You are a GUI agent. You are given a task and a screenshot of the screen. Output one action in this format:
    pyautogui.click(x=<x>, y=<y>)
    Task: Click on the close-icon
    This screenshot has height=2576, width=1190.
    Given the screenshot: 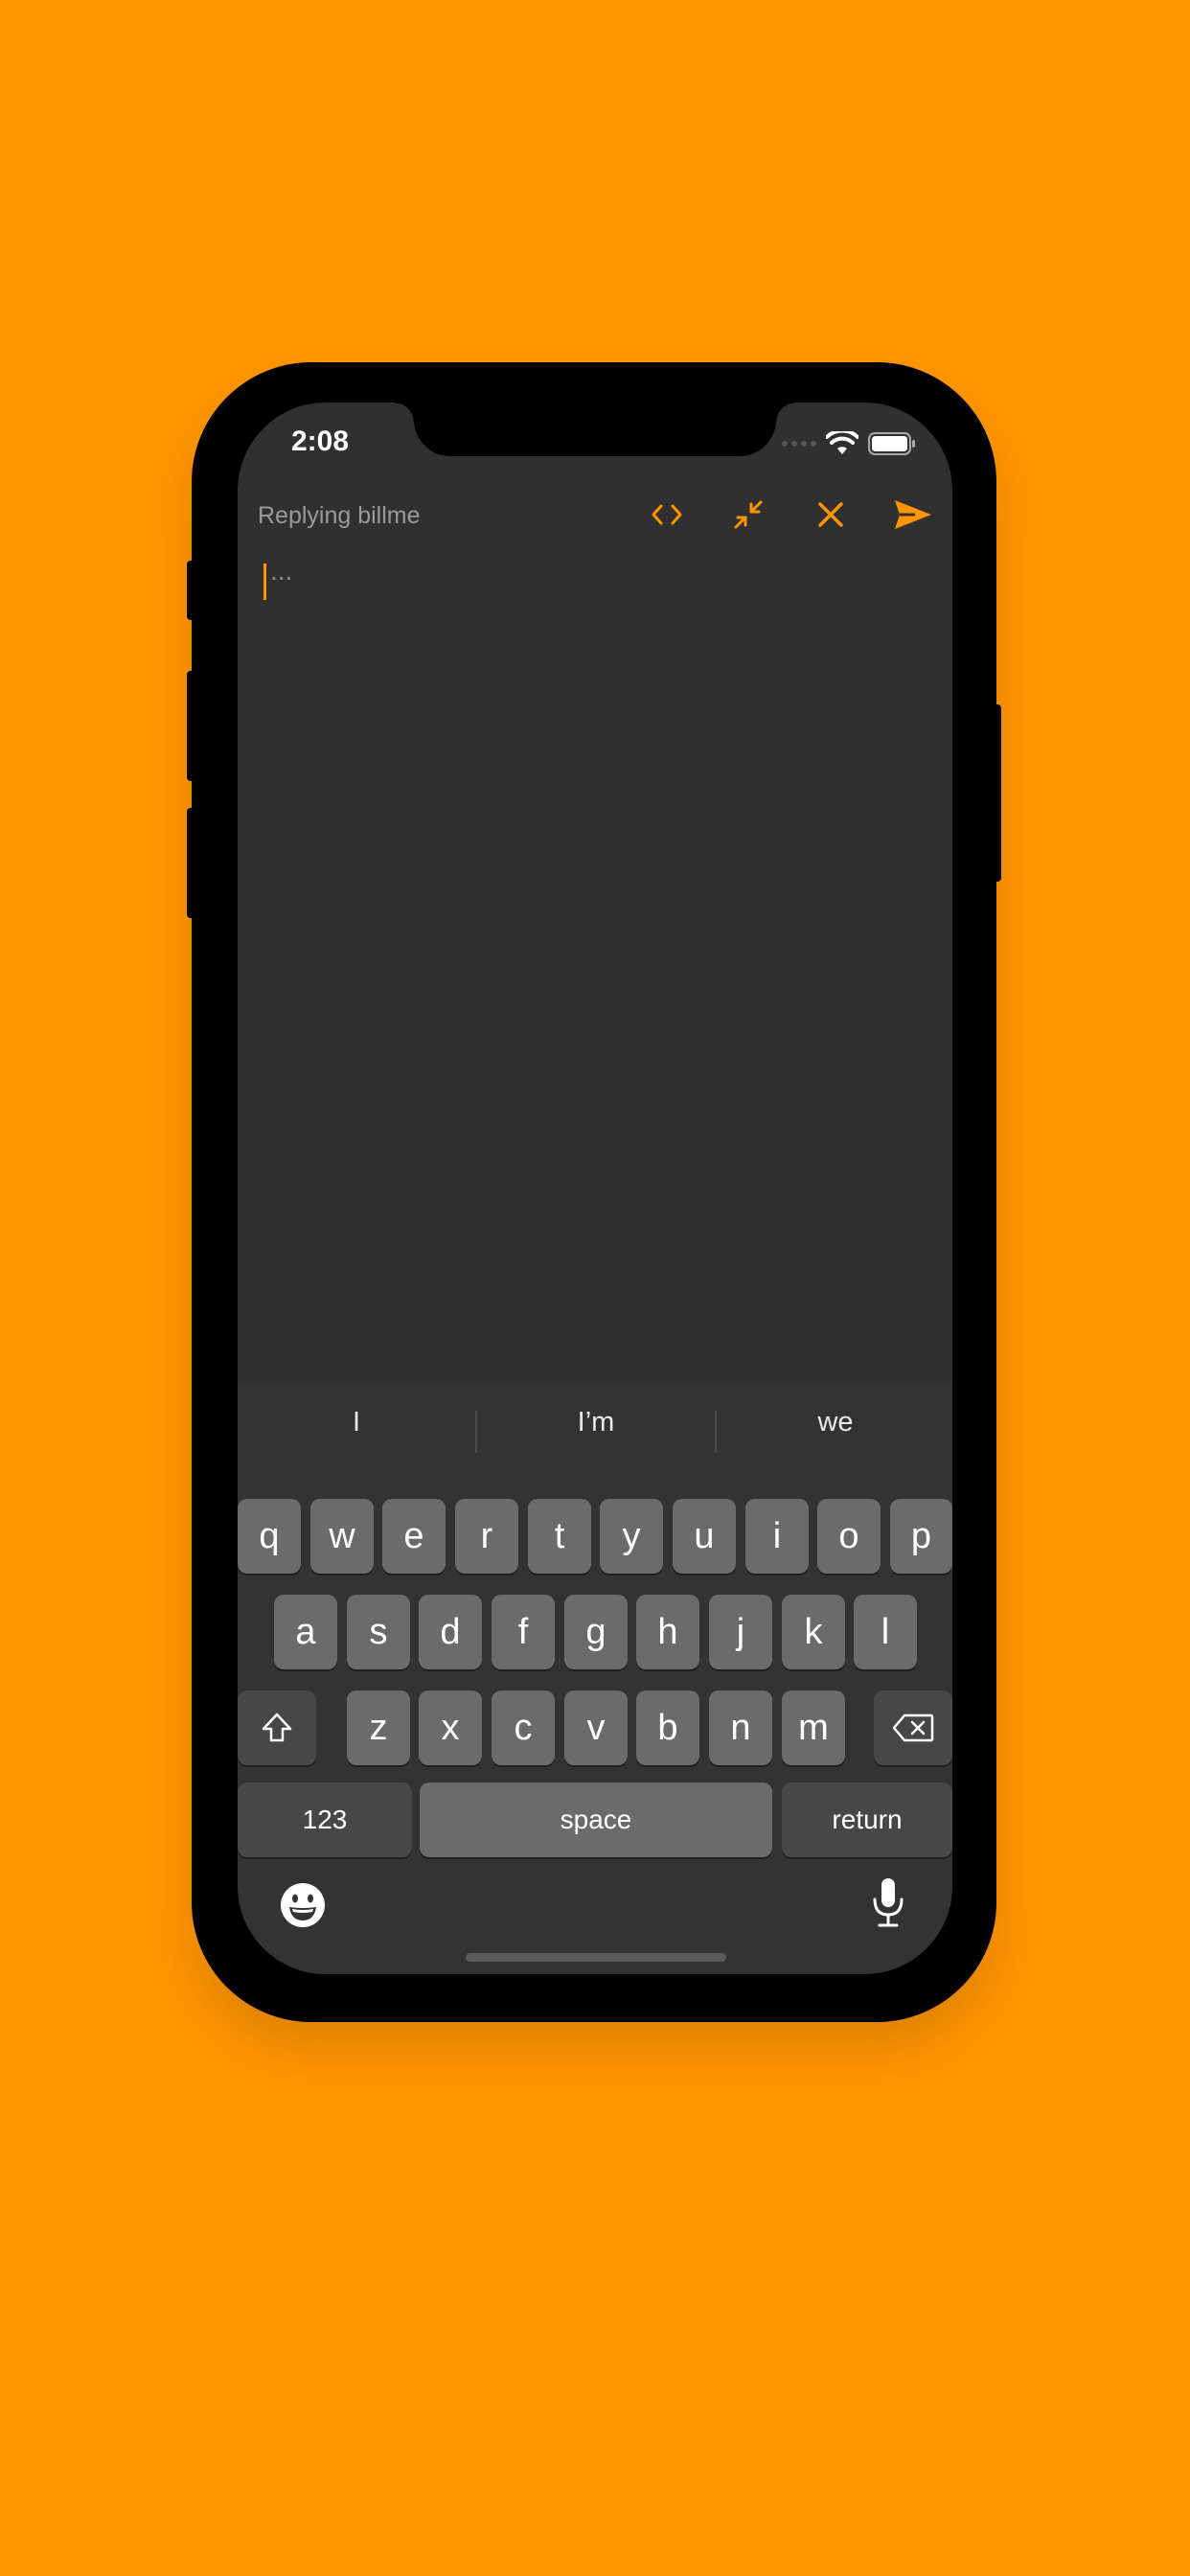 What is the action you would take?
    pyautogui.click(x=831, y=514)
    